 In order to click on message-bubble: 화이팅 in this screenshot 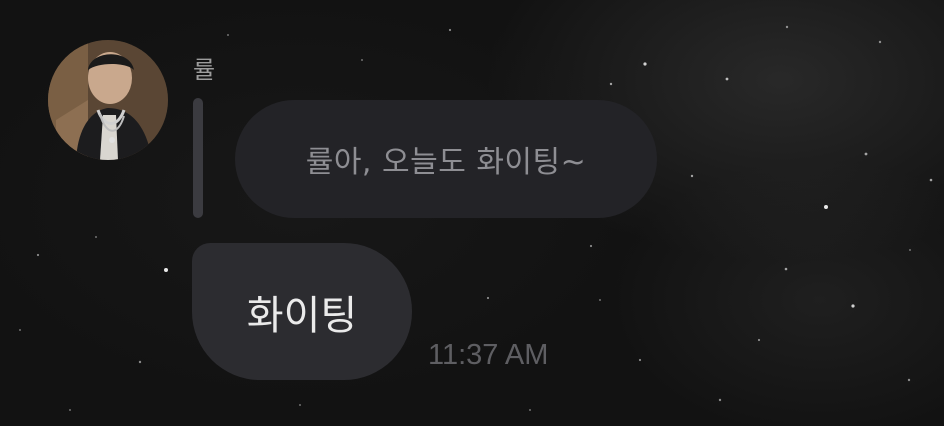, I will do `click(302, 311)`.